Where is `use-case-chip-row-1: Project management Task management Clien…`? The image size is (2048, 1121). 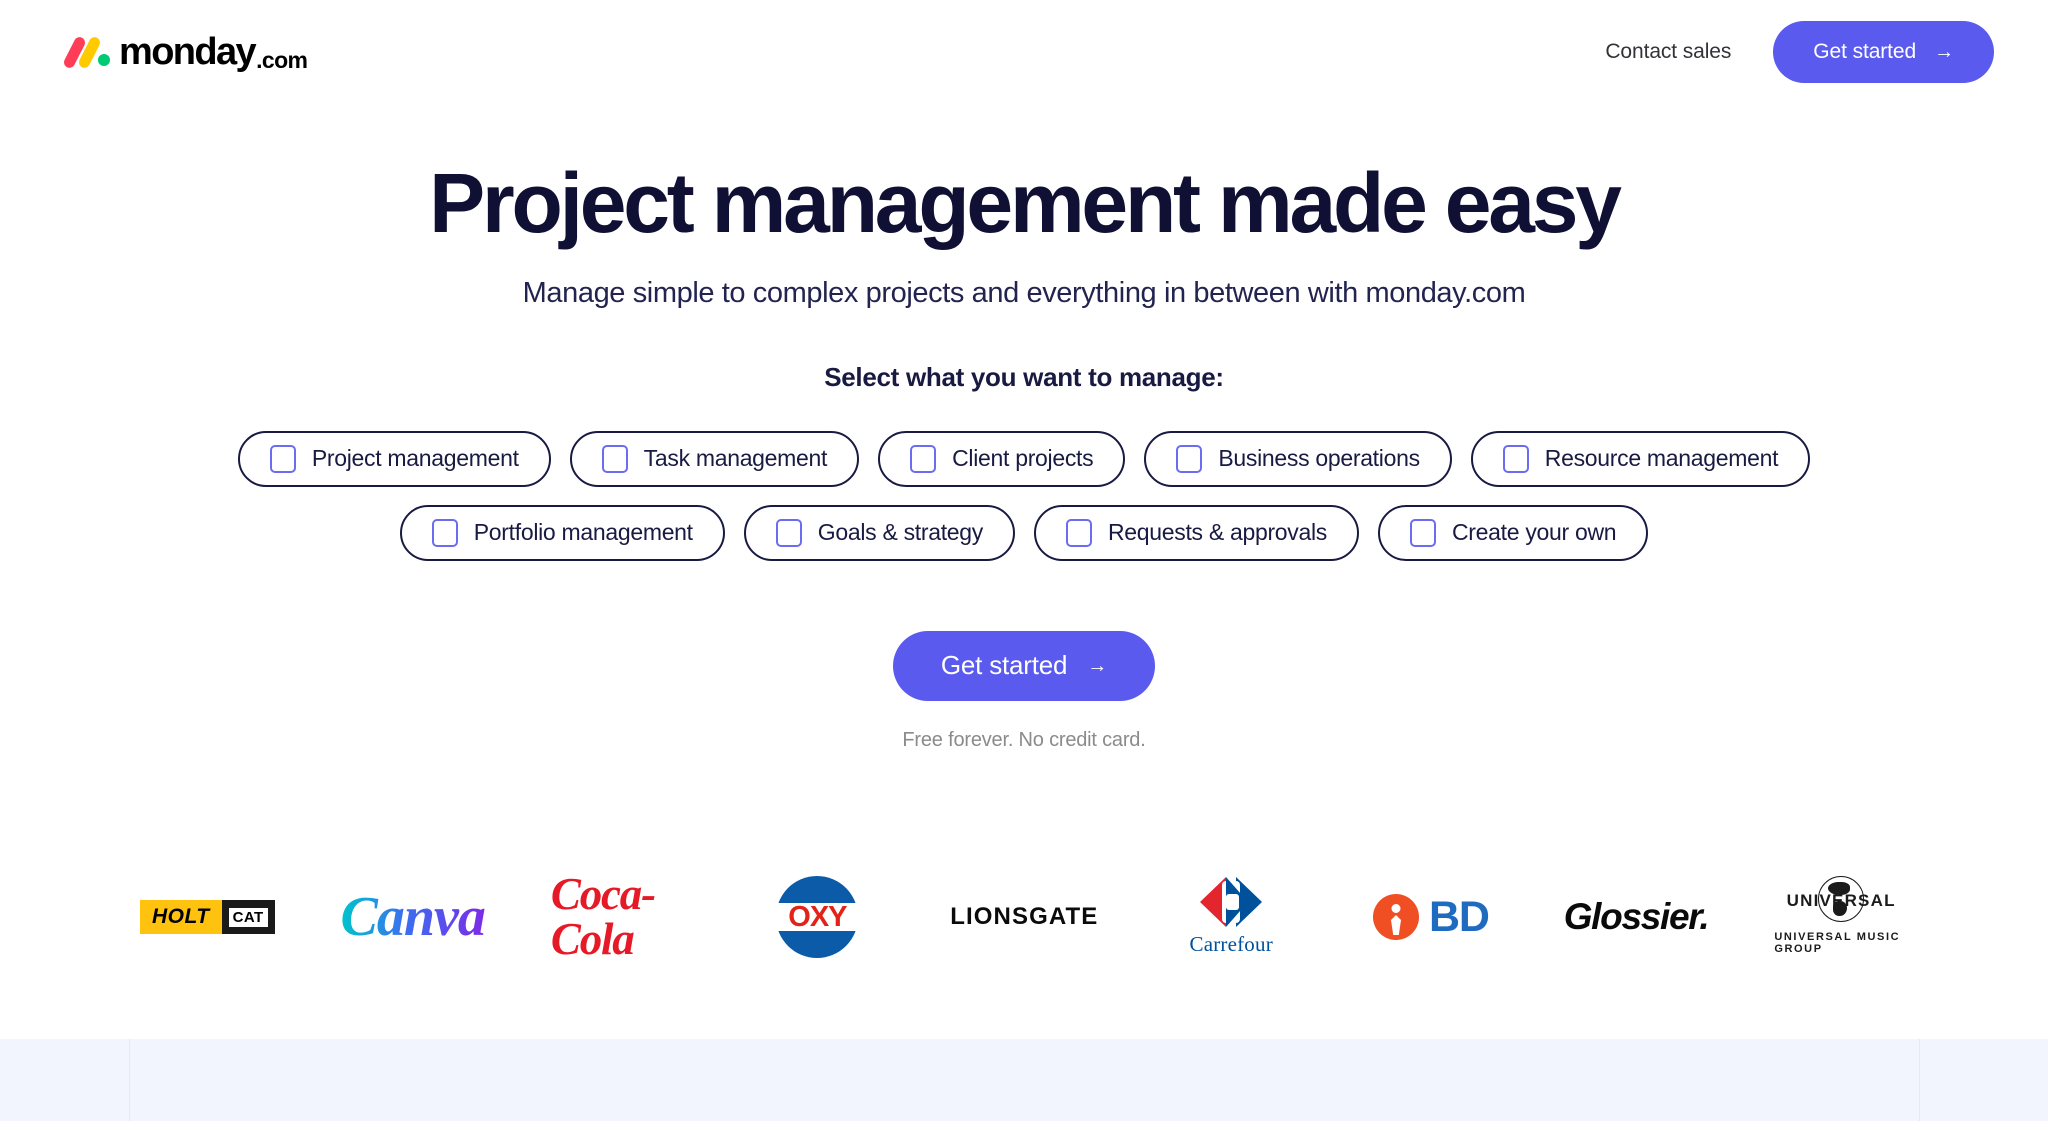 use-case-chip-row-1: Project management Task management Clien… is located at coordinates (1024, 458).